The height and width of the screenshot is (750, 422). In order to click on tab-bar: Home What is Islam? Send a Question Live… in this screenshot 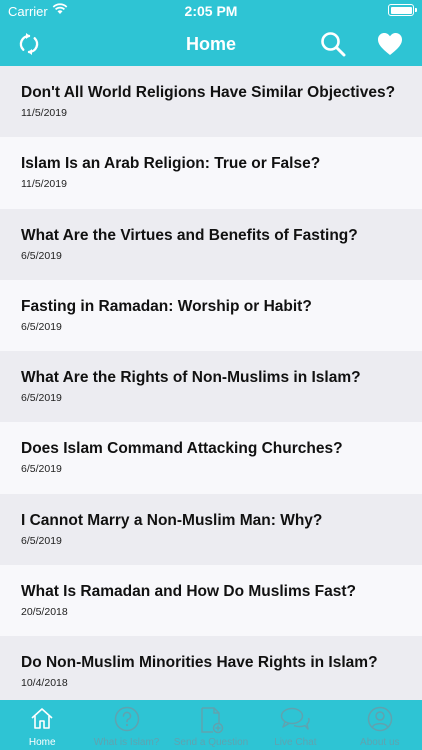, I will do `click(211, 725)`.